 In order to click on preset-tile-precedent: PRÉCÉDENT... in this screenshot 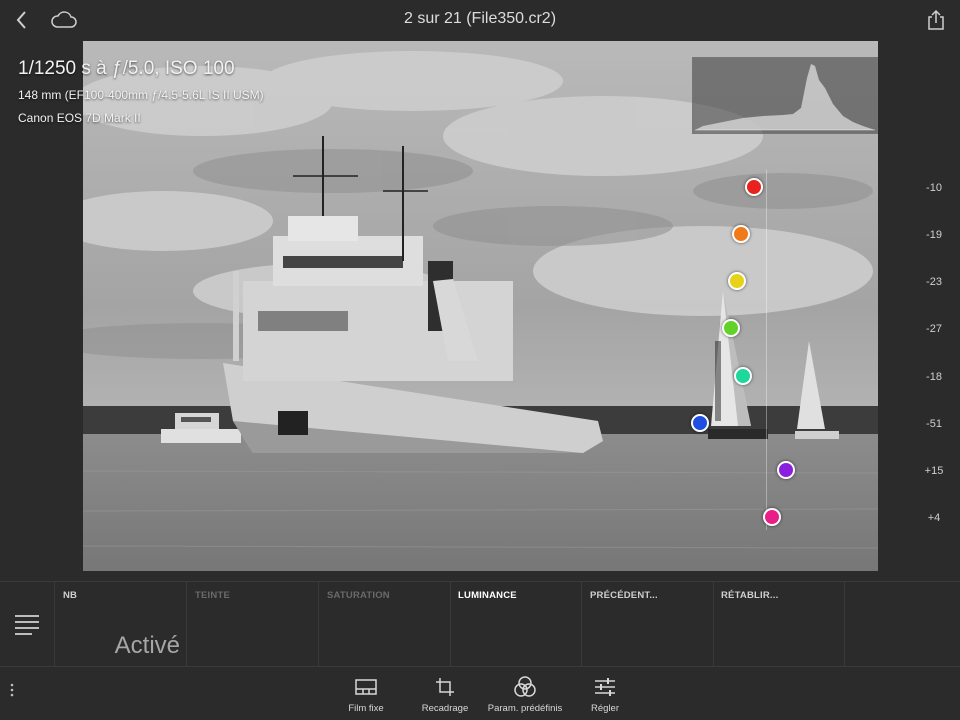, I will do `click(648, 624)`.